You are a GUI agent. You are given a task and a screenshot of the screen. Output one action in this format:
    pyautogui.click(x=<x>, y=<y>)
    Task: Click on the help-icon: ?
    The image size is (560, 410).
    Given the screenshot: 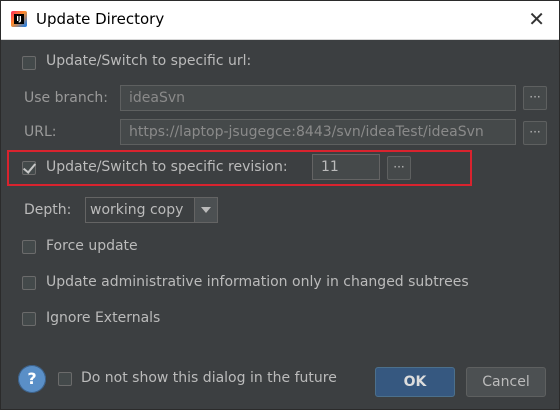 What is the action you would take?
    pyautogui.click(x=32, y=379)
    